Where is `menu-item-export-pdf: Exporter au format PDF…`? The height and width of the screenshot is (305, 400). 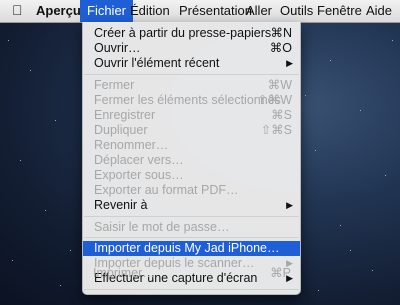 menu-item-export-pdf: Exporter au format PDF… is located at coordinates (191, 190).